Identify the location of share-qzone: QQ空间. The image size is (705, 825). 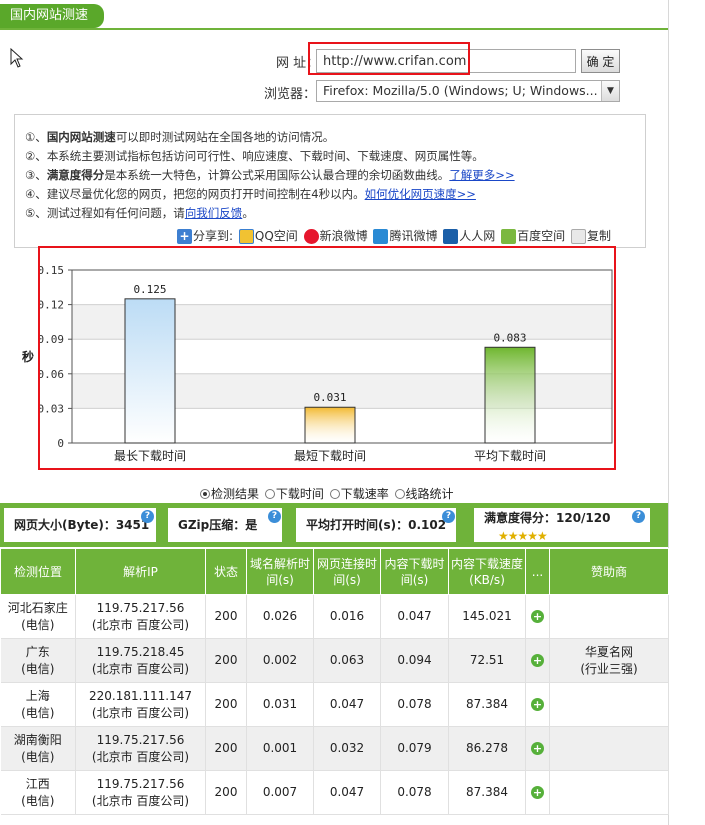
(268, 235).